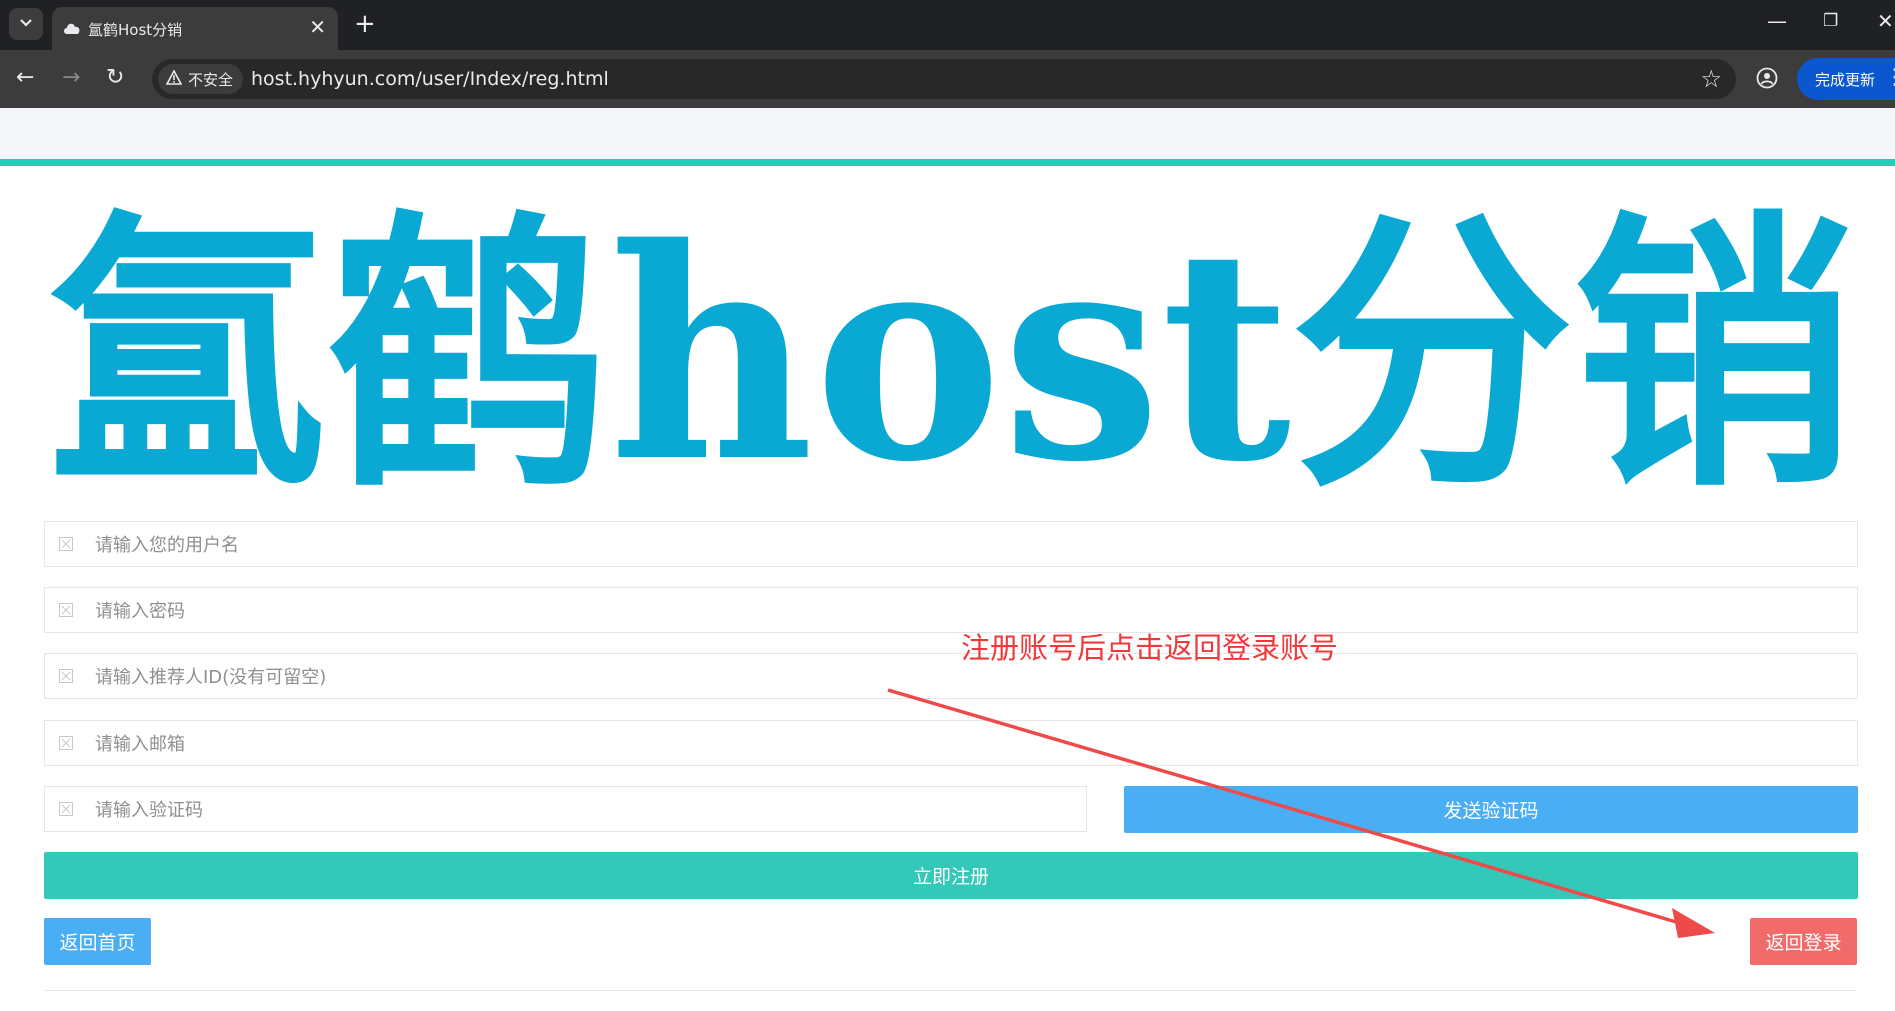  I want to click on arrow-line, so click(1285, 807).